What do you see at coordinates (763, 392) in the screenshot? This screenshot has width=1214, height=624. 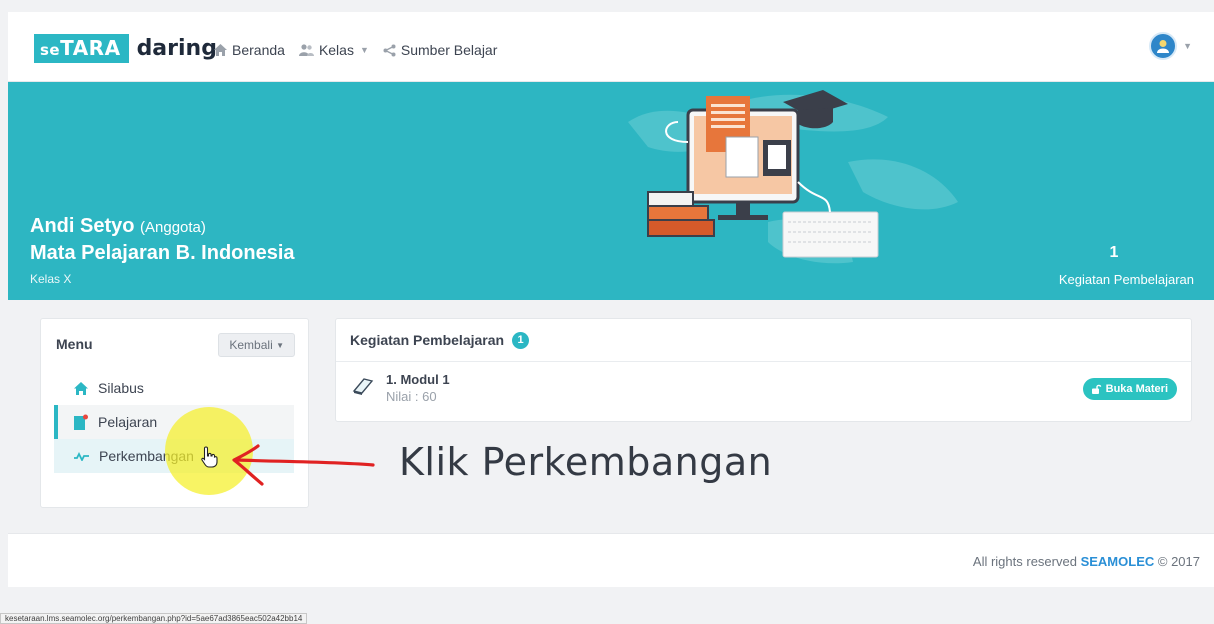 I see `list-item: 1. Modul 1 Nilai : 60 Buka Materi` at bounding box center [763, 392].